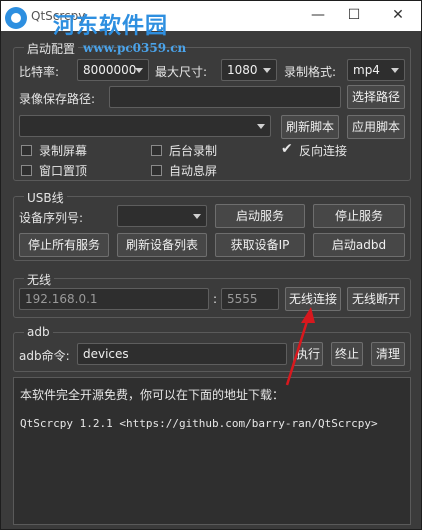 The image size is (422, 530). I want to click on start-adbd-button: 启动adbd, so click(359, 245).